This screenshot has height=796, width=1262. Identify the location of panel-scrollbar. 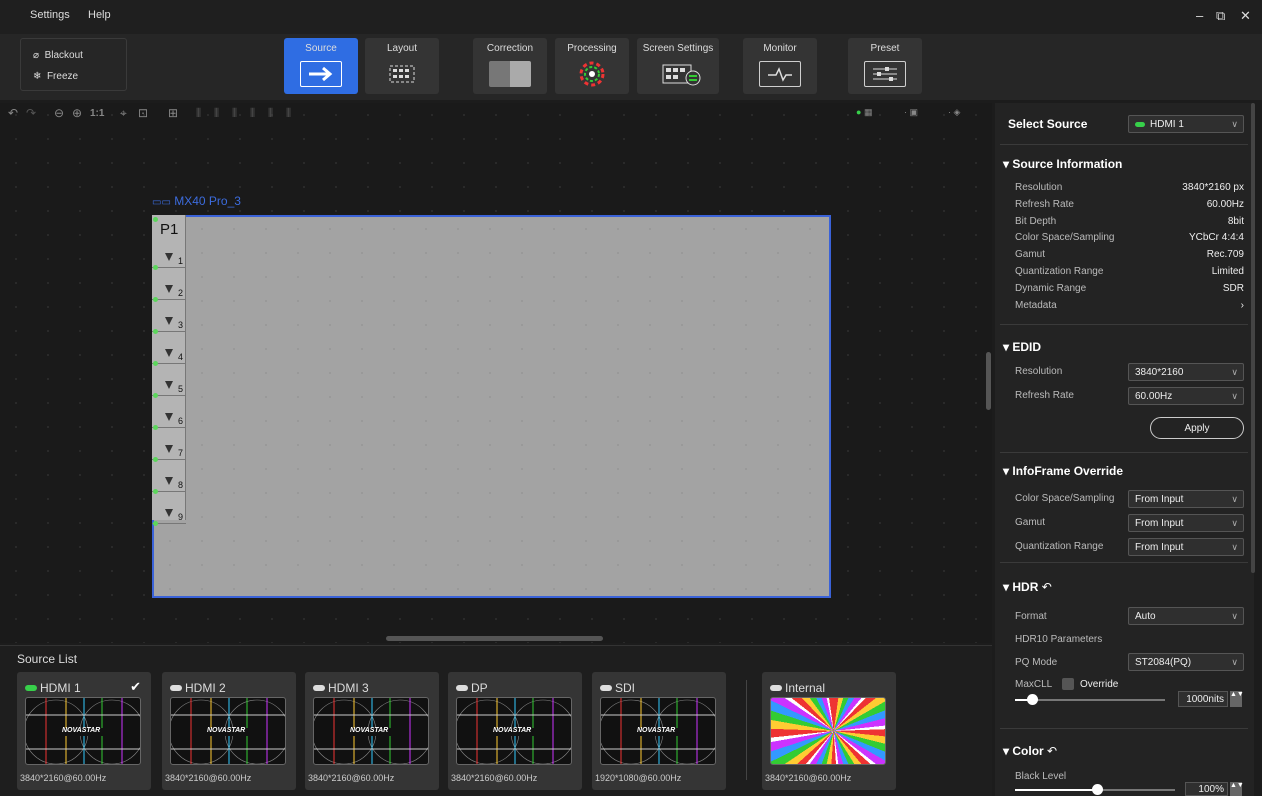
(1253, 338).